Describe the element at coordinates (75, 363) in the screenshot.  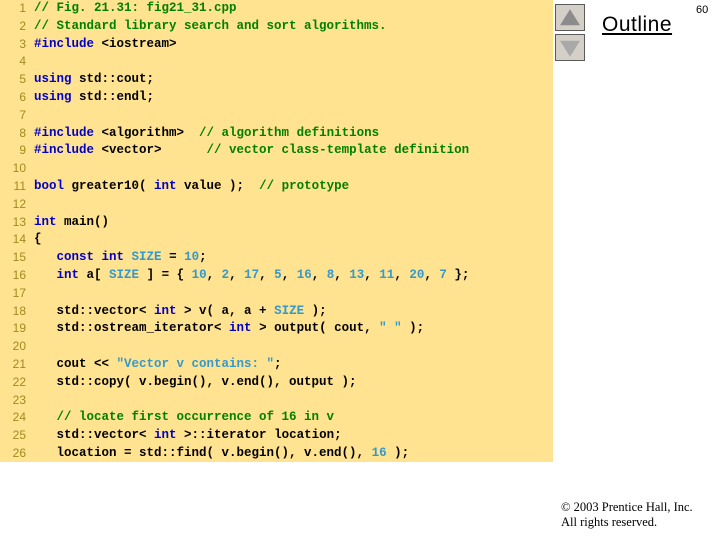
I see `code-token: cout <<` at that location.